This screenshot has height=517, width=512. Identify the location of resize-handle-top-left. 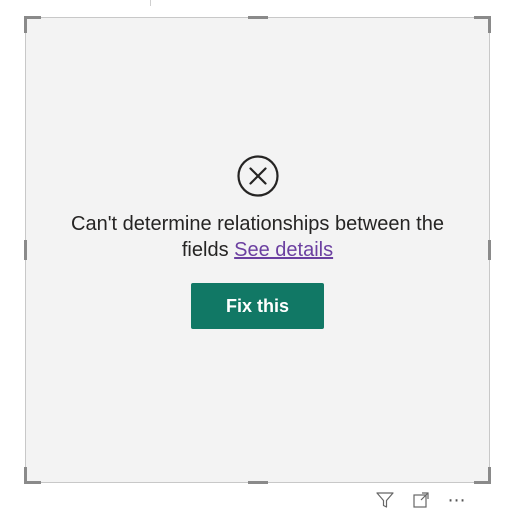
(32, 24).